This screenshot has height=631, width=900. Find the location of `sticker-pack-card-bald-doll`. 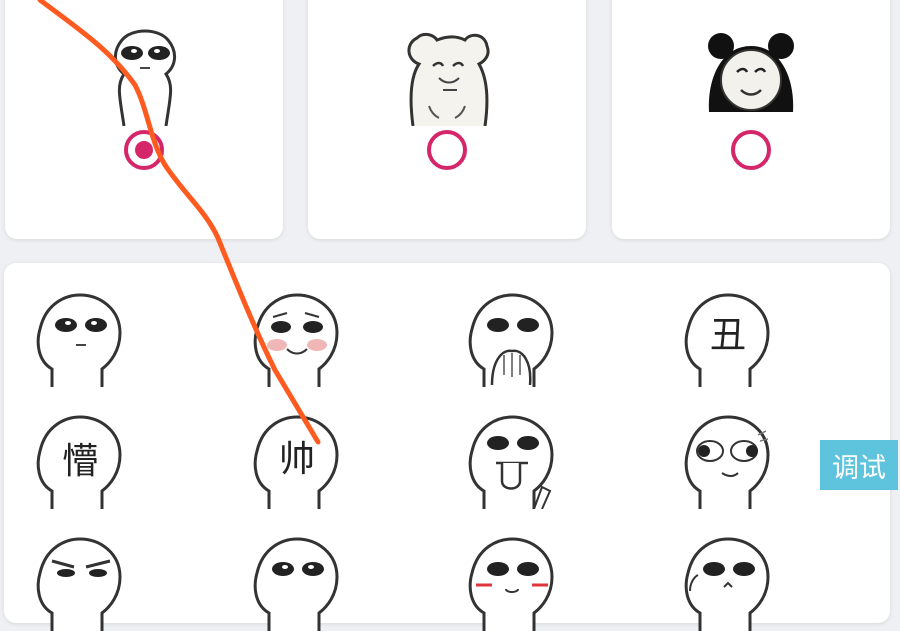

sticker-pack-card-bald-doll is located at coordinates (144, 119).